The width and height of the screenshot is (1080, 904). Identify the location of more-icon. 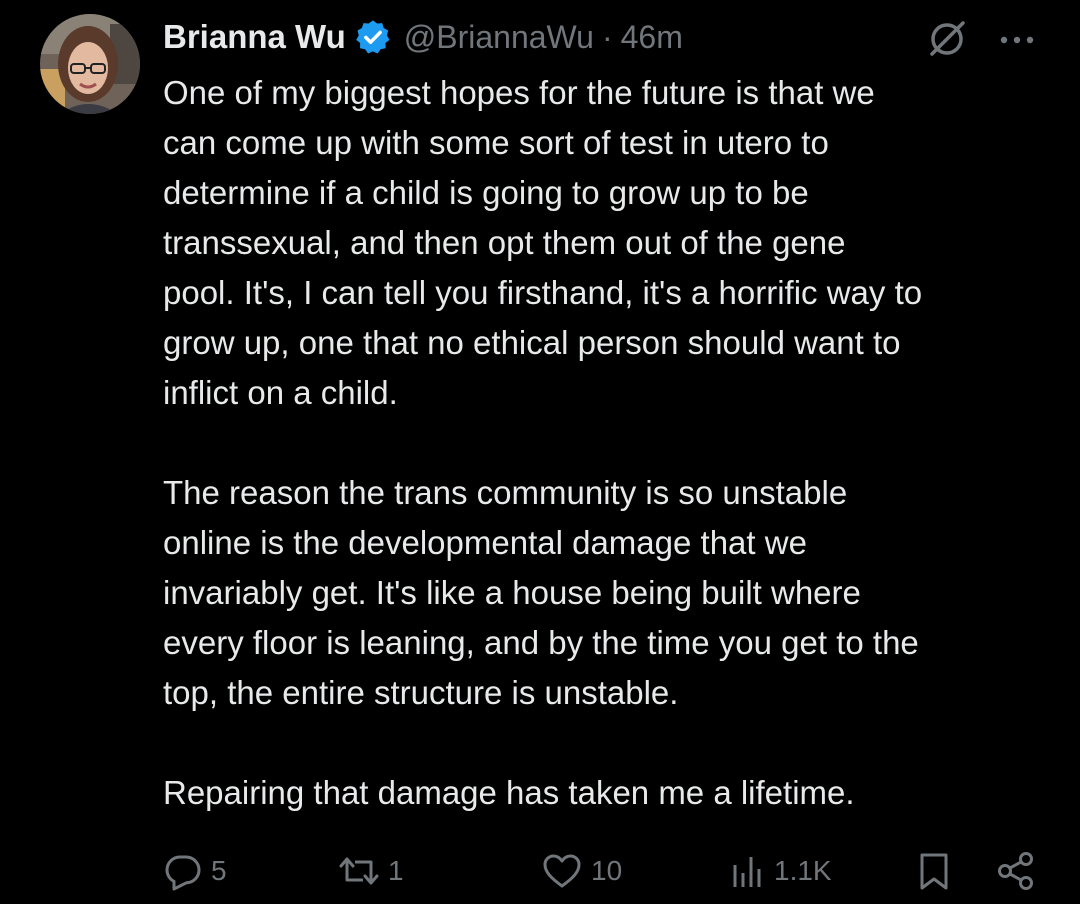
(1018, 40).